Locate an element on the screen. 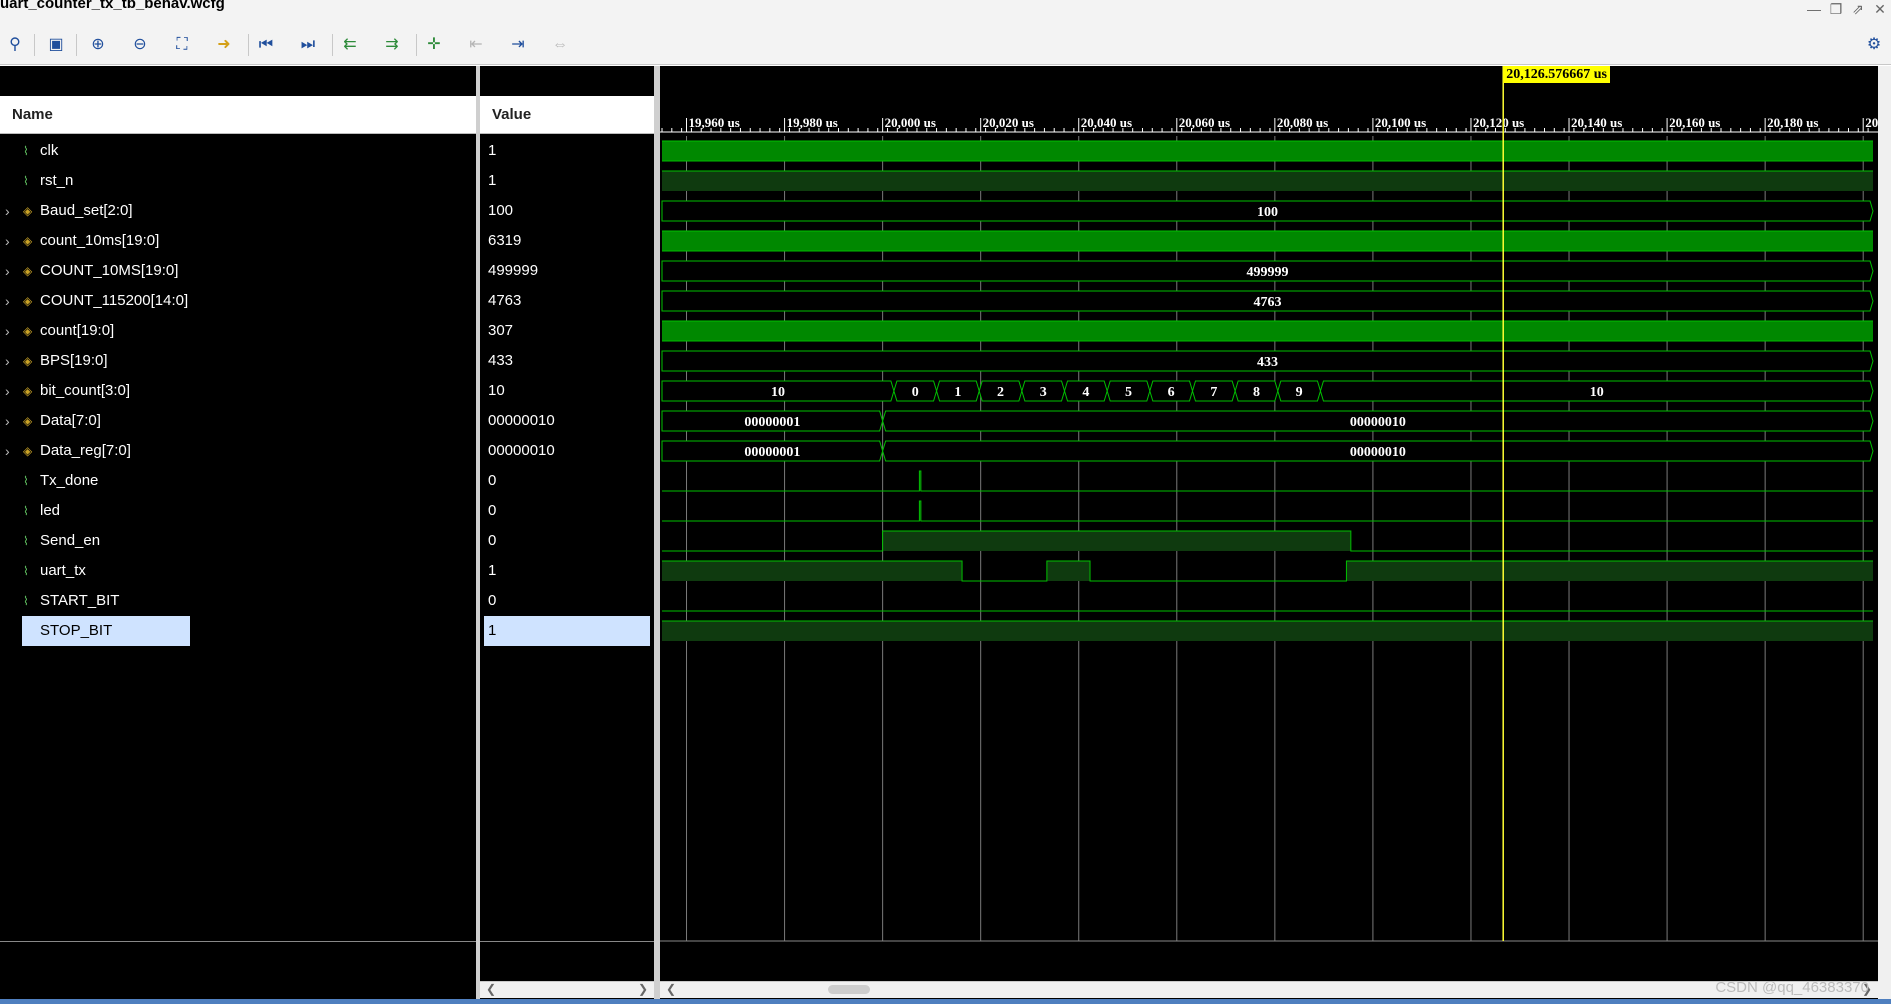  zoom-in-icon: ⊕ is located at coordinates (98, 45).